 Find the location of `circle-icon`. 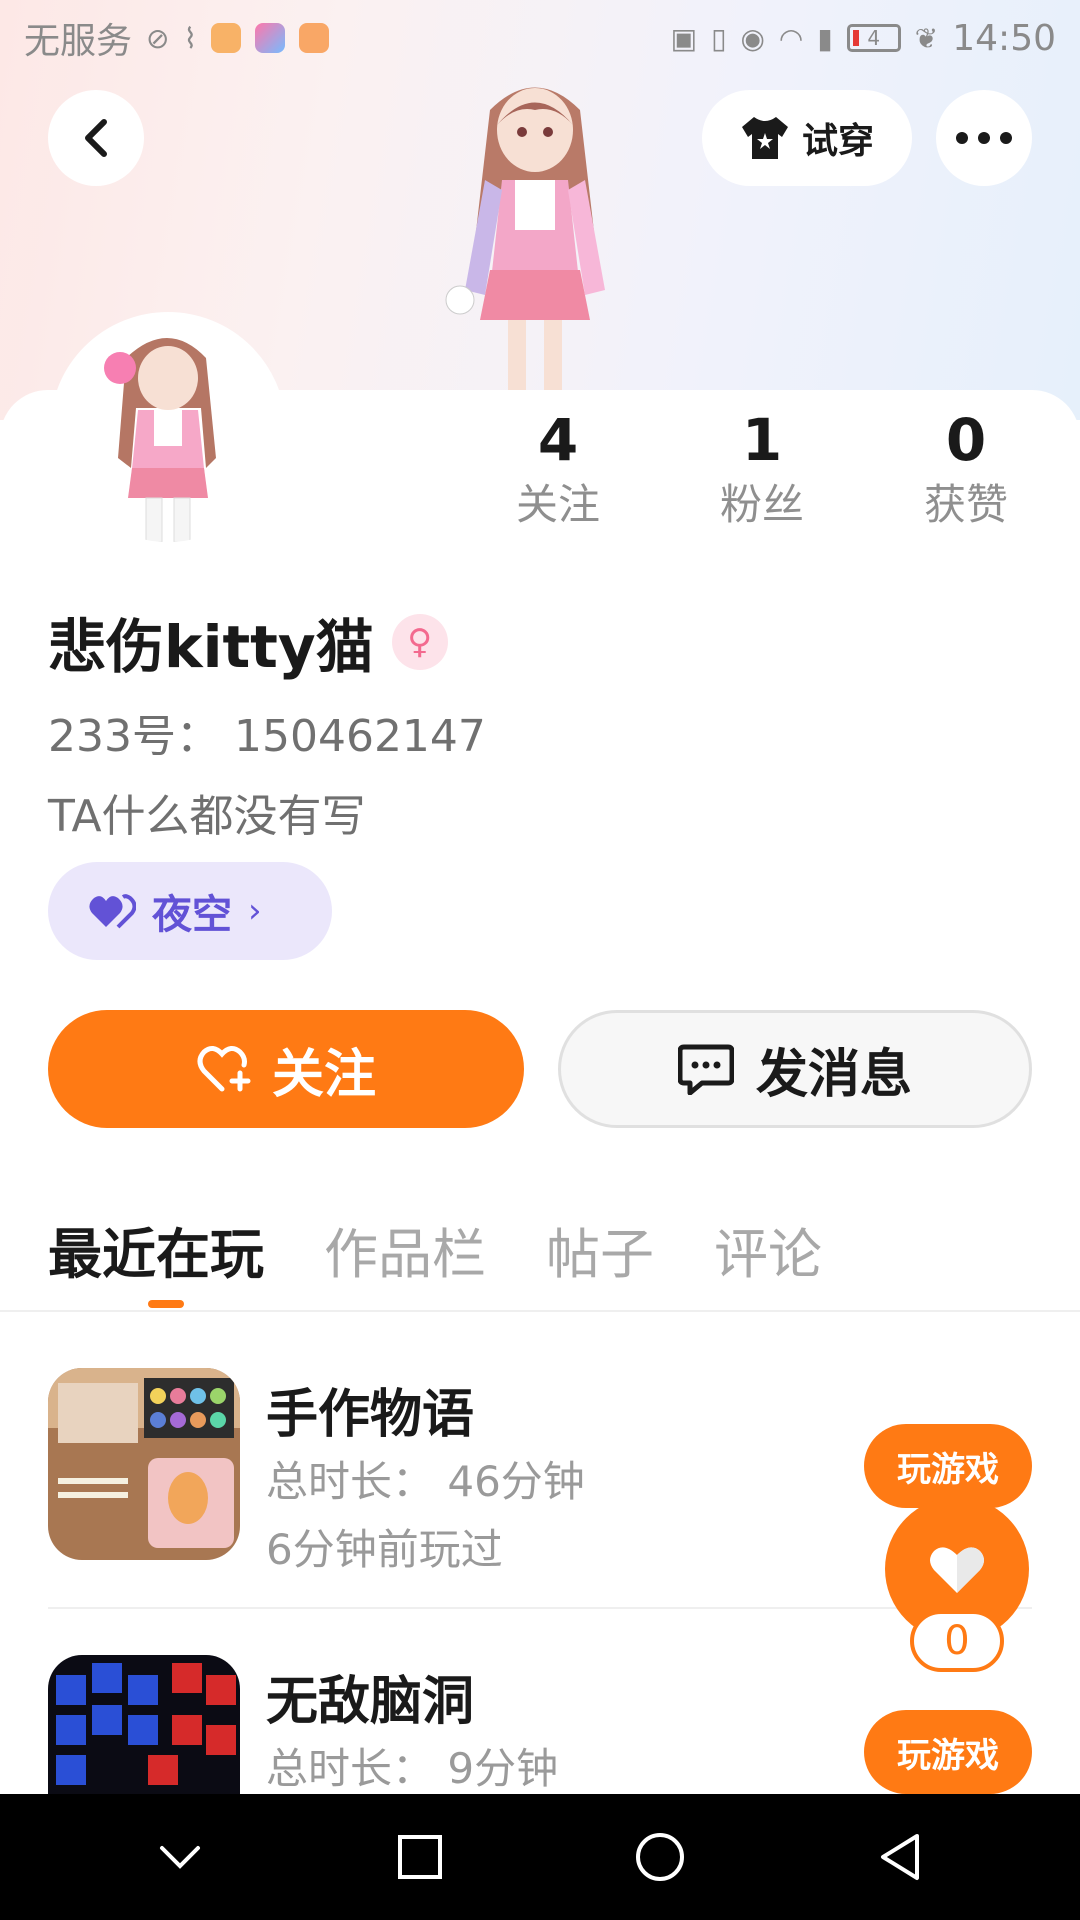

circle-icon is located at coordinates (660, 1857).